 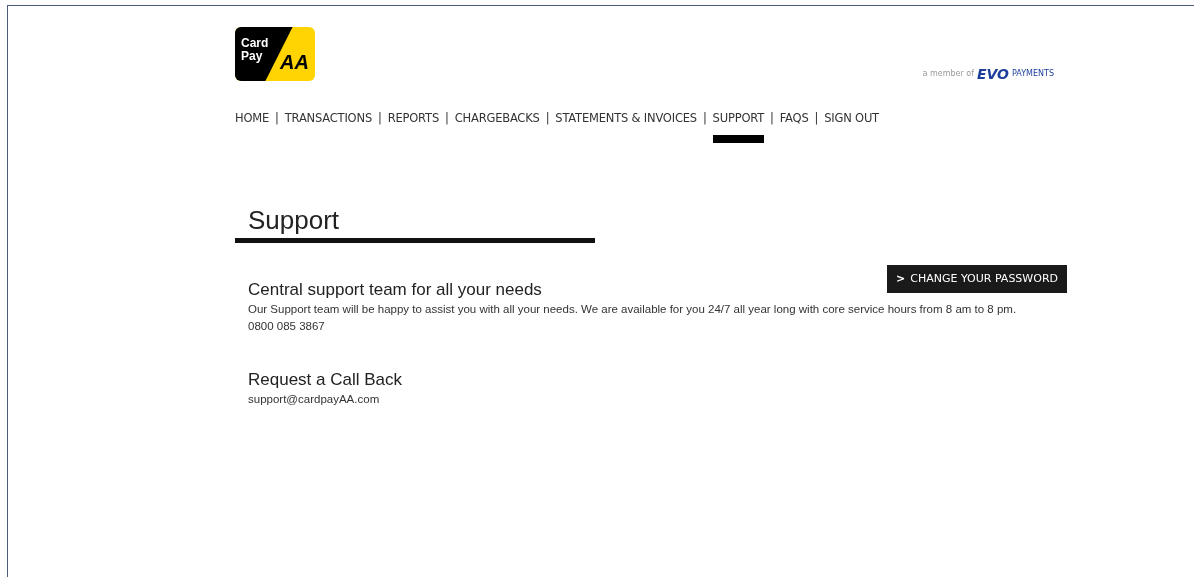 I want to click on section-text: 0800 085 3867, so click(x=287, y=326).